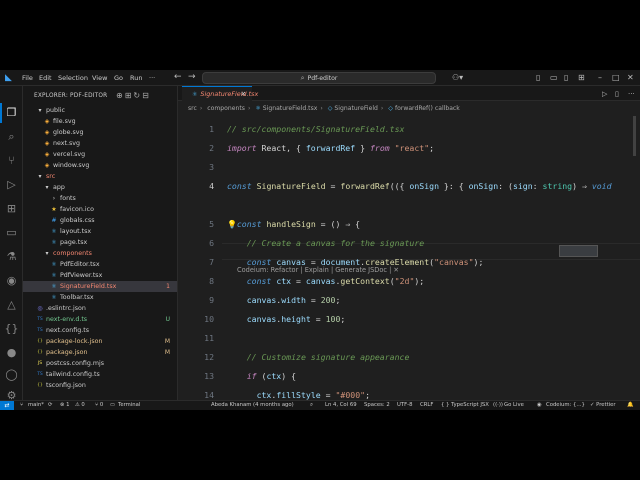 Image resolution: width=640 pixels, height=480 pixels. Describe the element at coordinates (100, 220) in the screenshot. I see `tree-item: # globals.css` at that location.